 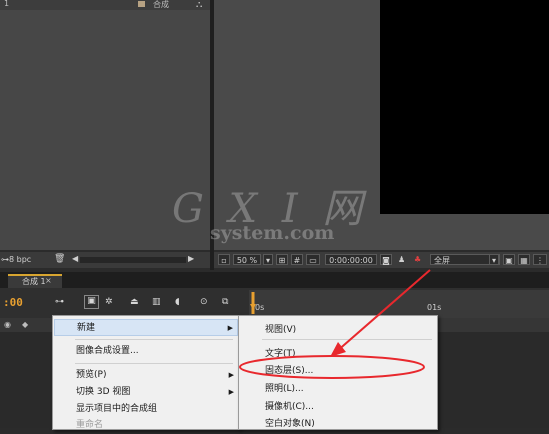 What do you see at coordinates (386, 259) in the screenshot?
I see `snapshot-icon: ◙` at bounding box center [386, 259].